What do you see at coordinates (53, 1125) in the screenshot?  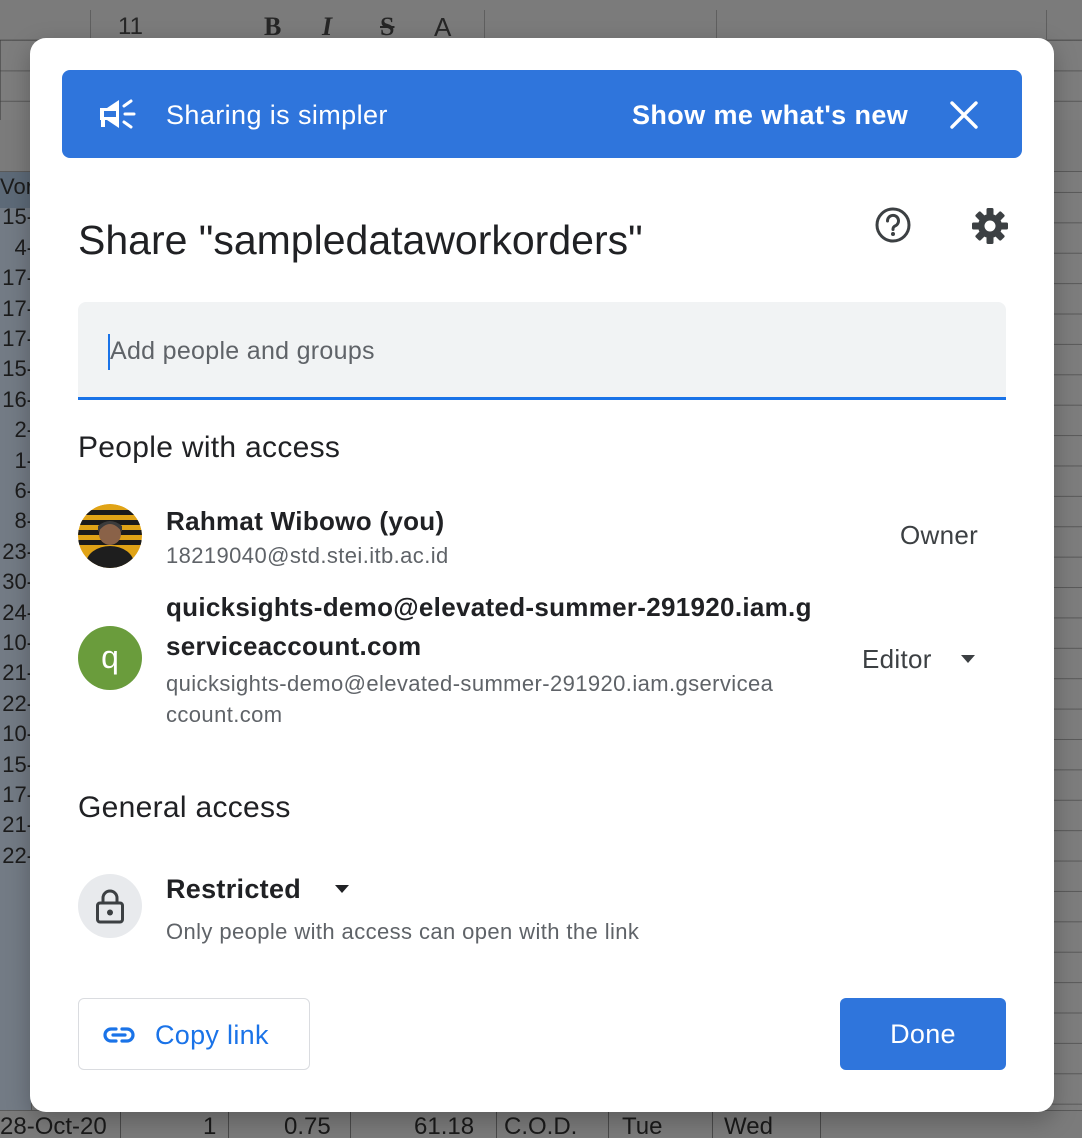 I see `cell-date: 28-Oct-20` at bounding box center [53, 1125].